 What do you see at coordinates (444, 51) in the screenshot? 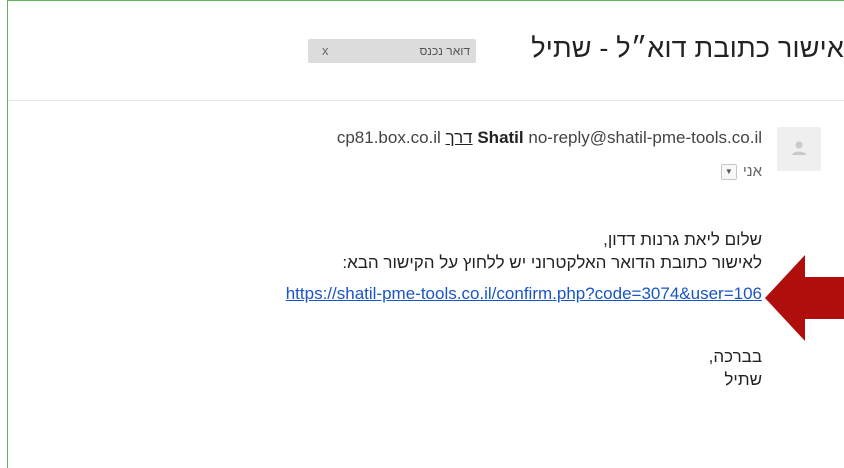
I see `inbox-label-text: דואר נכנס` at bounding box center [444, 51].